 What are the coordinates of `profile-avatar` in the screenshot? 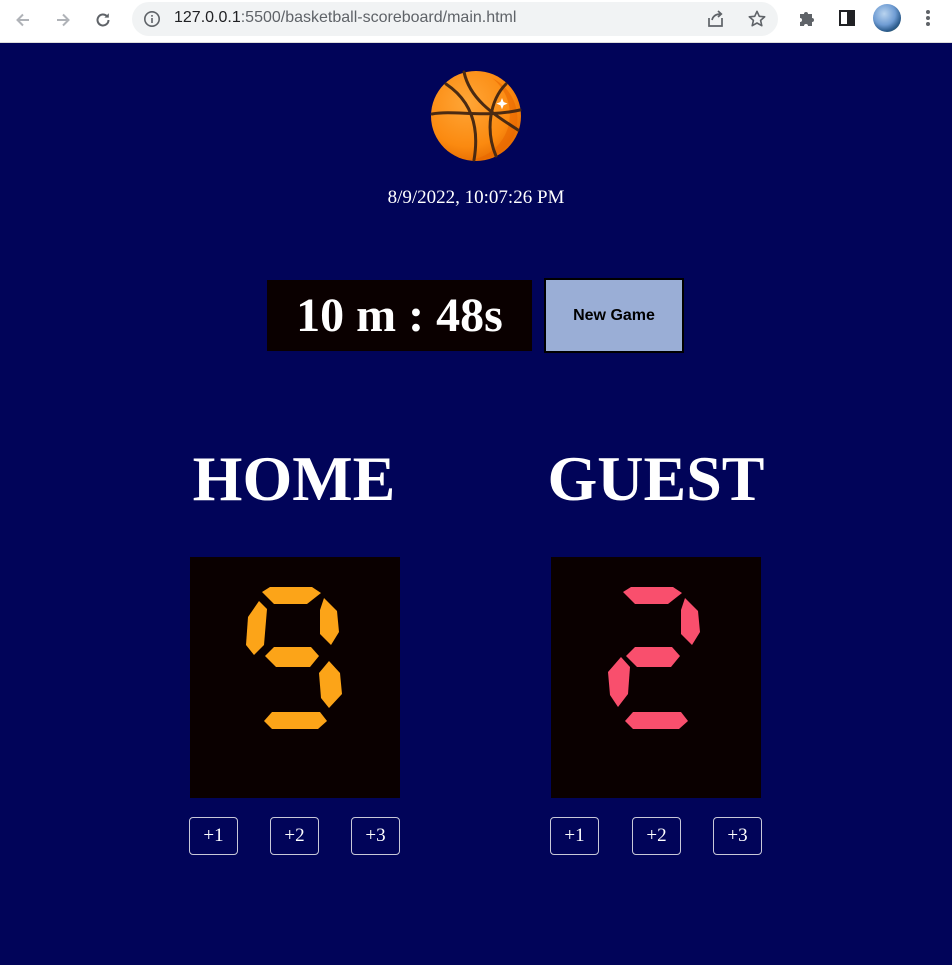 It's located at (887, 18).